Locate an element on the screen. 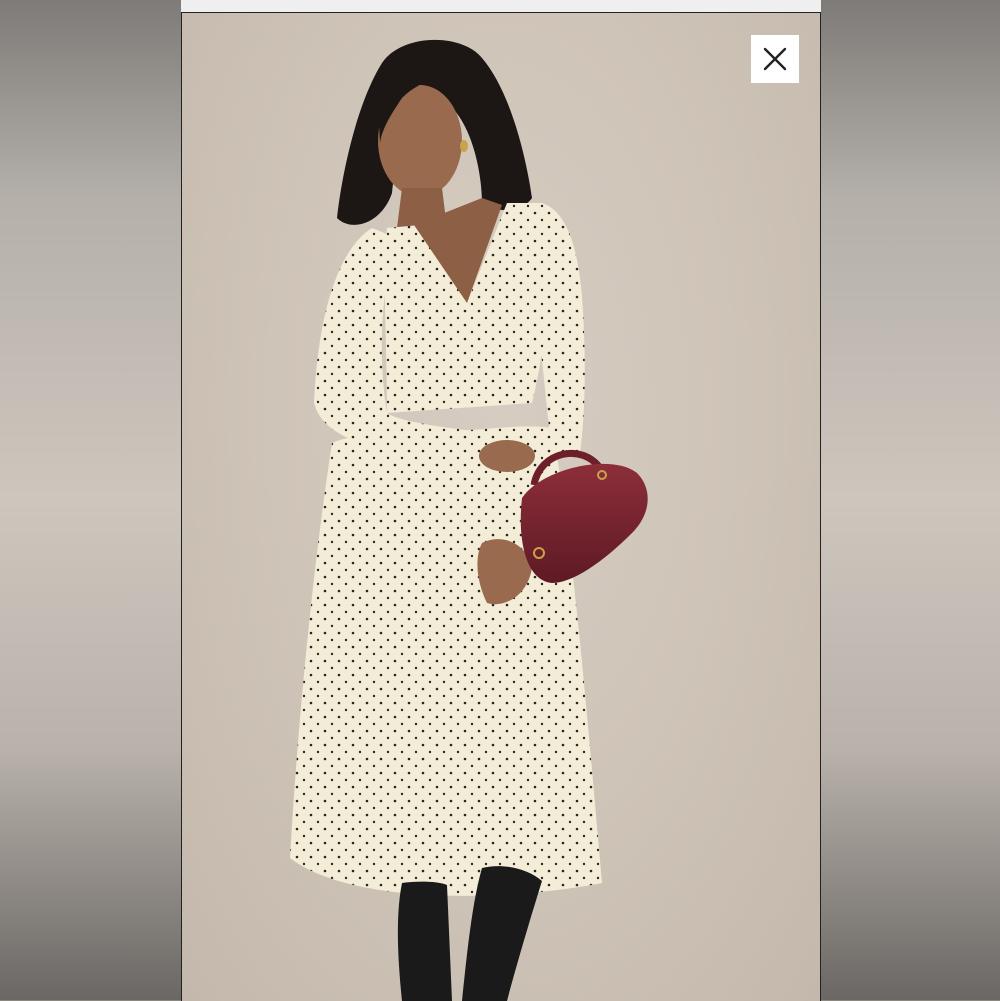 Image resolution: width=1000 pixels, height=1001 pixels. hand-upper is located at coordinates (507, 456).